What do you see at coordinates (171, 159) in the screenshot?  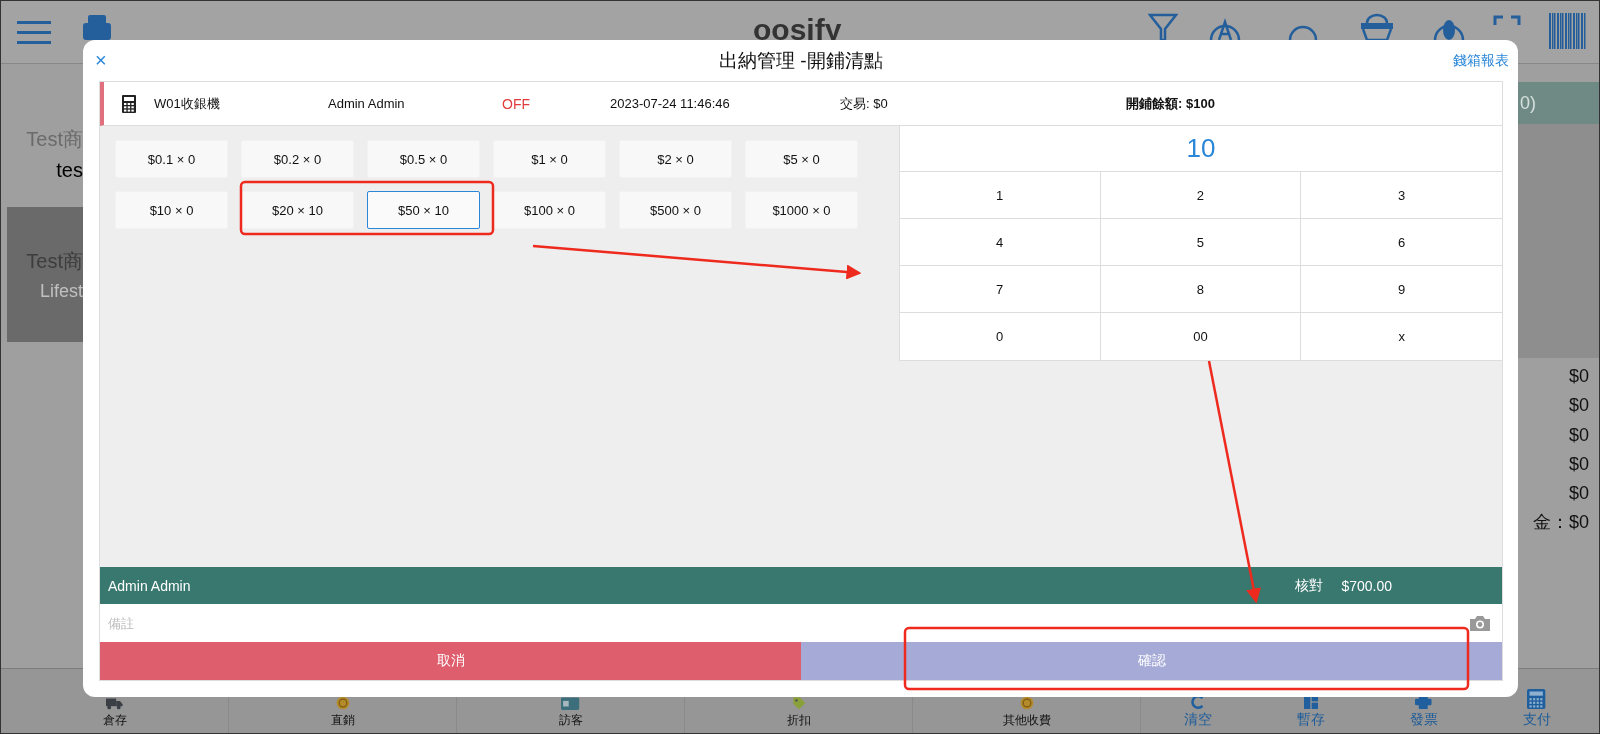 I see `denomination-button: $0.1 × 0` at bounding box center [171, 159].